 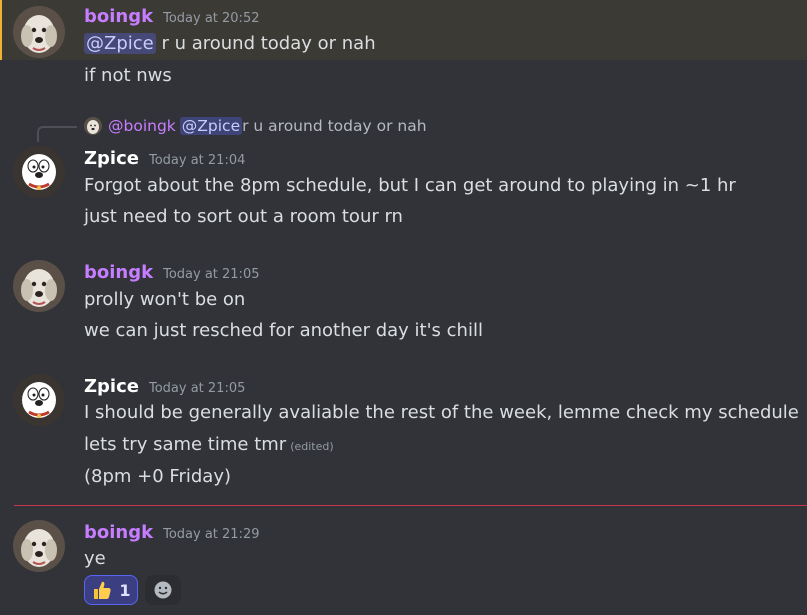 I want to click on reply-username: @boingk, so click(x=142, y=126).